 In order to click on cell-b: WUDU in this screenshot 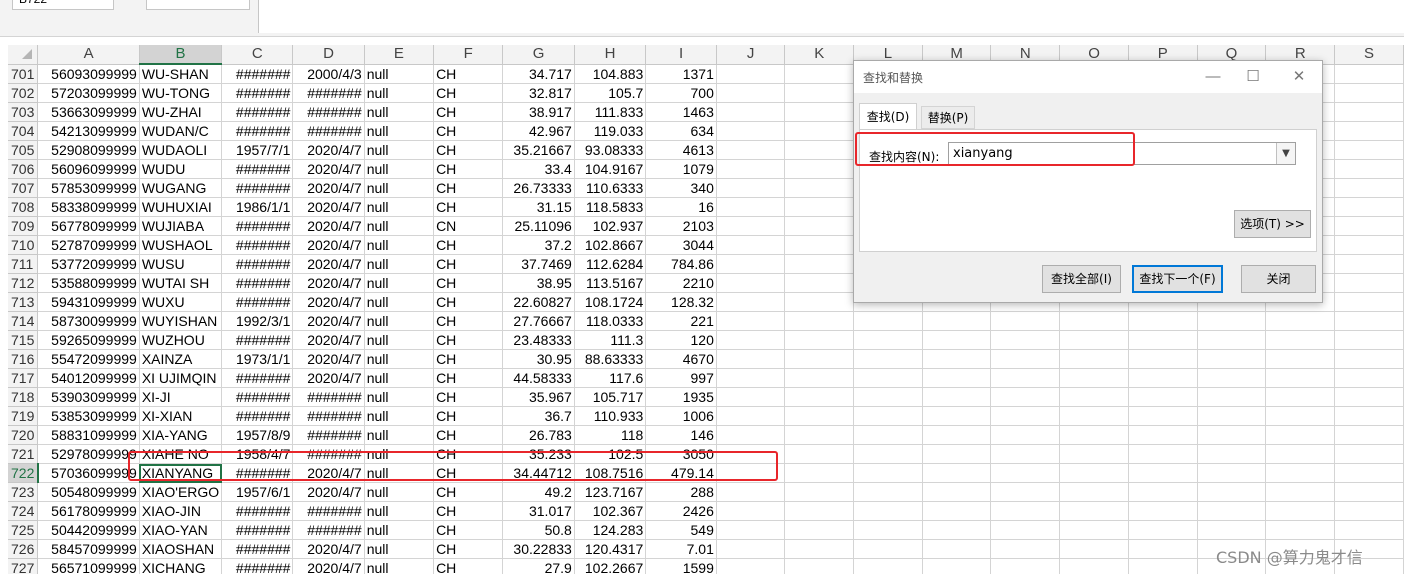, I will do `click(181, 169)`.